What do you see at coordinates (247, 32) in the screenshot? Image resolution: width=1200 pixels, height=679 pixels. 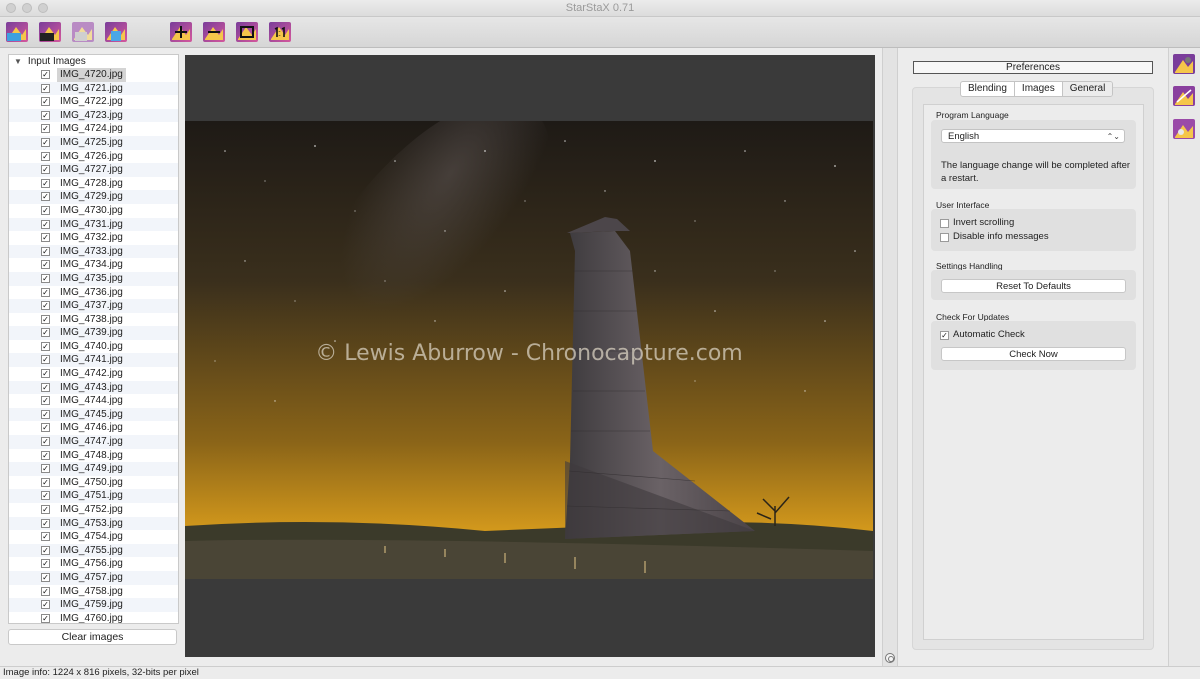 I see `fit-to-window-button` at bounding box center [247, 32].